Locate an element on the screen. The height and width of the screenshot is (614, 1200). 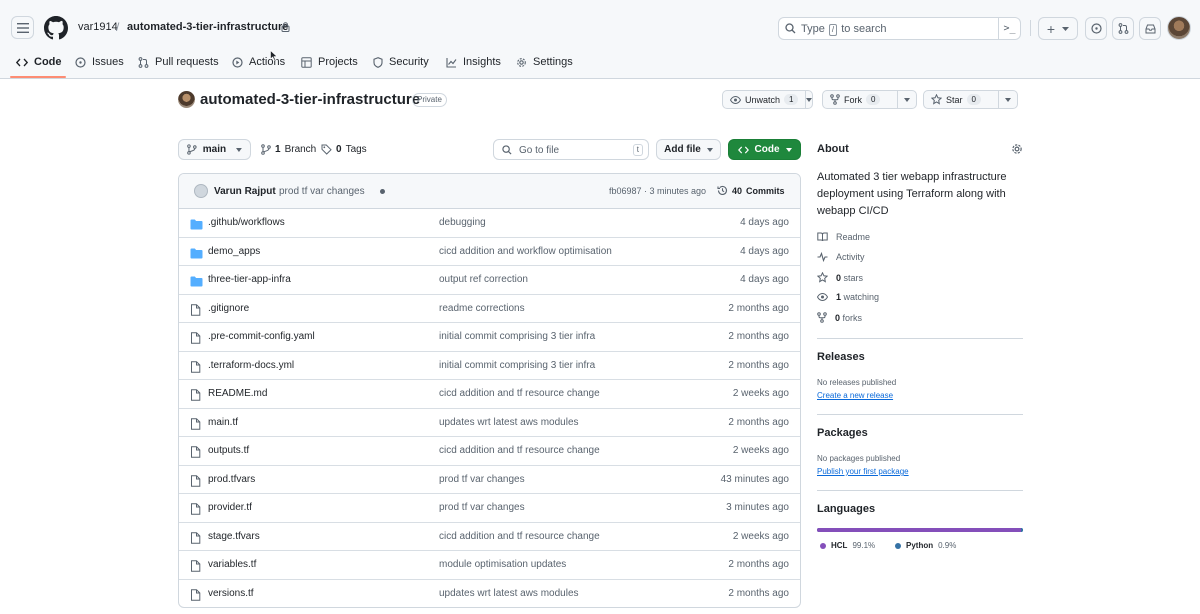
tab-projects: Projects is located at coordinates (329, 62).